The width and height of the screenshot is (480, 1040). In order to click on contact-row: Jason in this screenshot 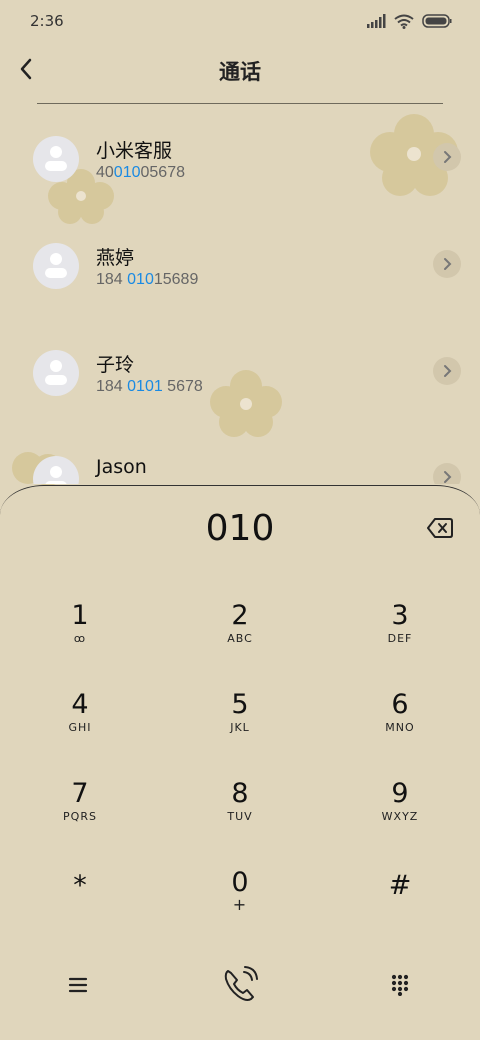, I will do `click(240, 454)`.